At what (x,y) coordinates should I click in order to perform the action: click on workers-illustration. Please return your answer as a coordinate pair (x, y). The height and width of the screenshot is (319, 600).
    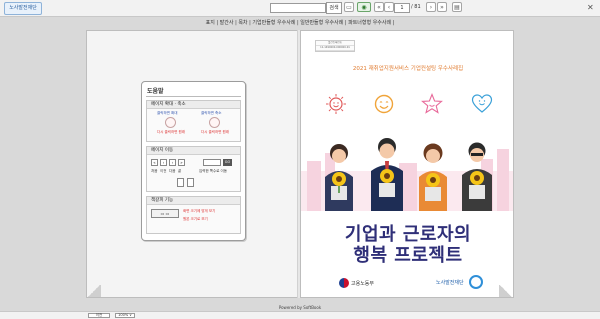
    Looking at the image, I should click on (407, 174).